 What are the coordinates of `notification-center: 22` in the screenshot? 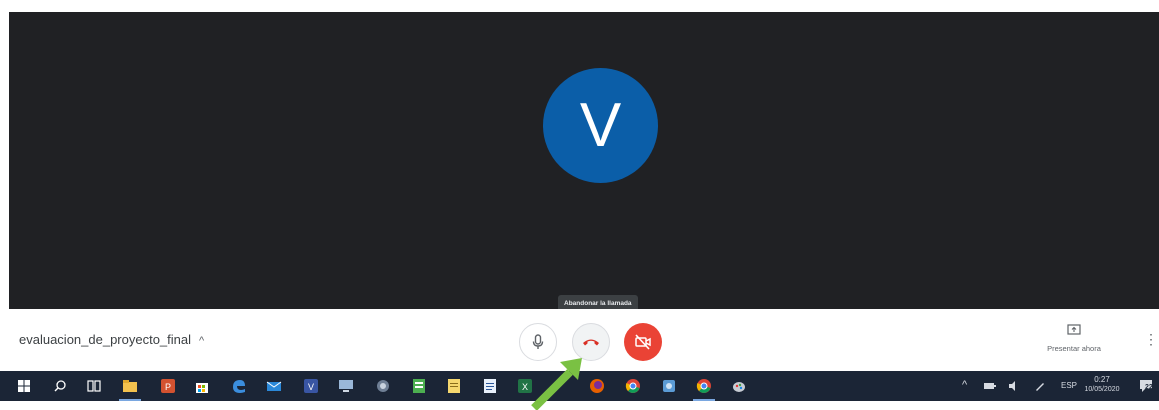 It's located at (1146, 386).